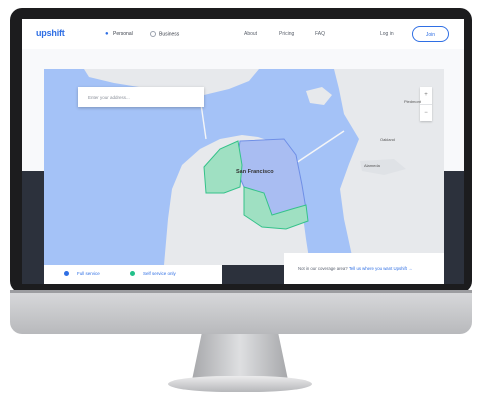  What do you see at coordinates (241, 291) in the screenshot?
I see `monitor-chin-edge` at bounding box center [241, 291].